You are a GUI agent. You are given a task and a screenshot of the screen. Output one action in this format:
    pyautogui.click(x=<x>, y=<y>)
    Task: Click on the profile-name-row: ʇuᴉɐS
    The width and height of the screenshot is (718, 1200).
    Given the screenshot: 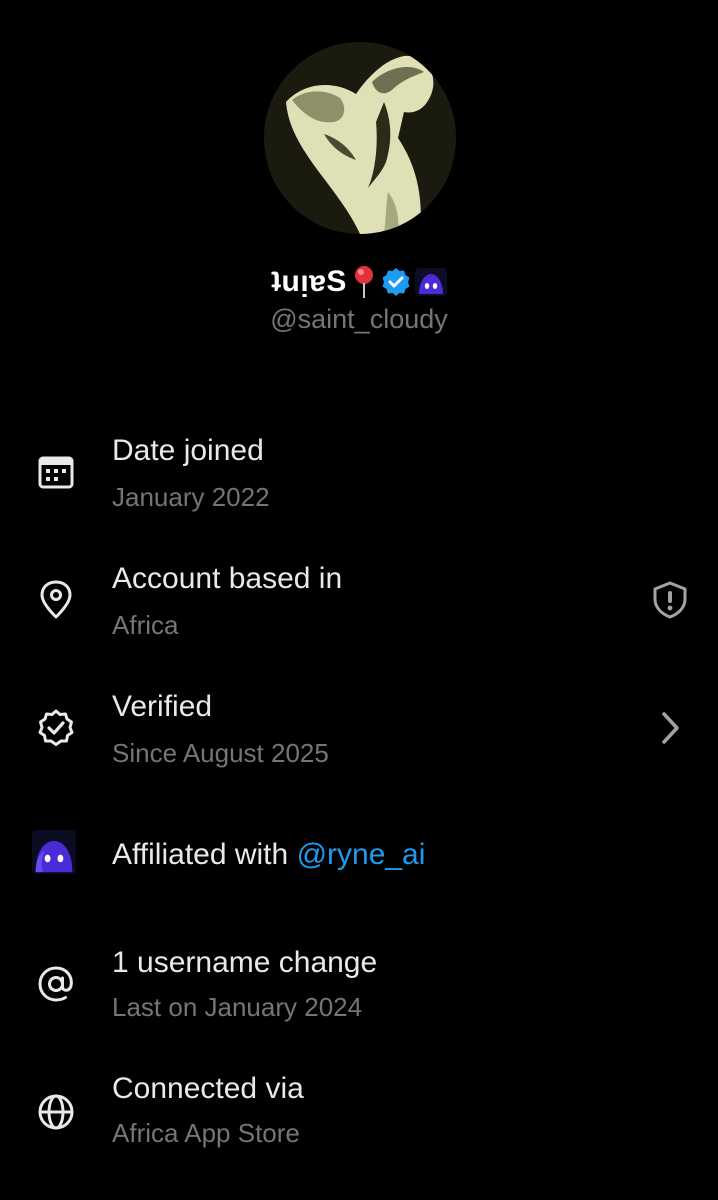 What is the action you would take?
    pyautogui.click(x=359, y=282)
    